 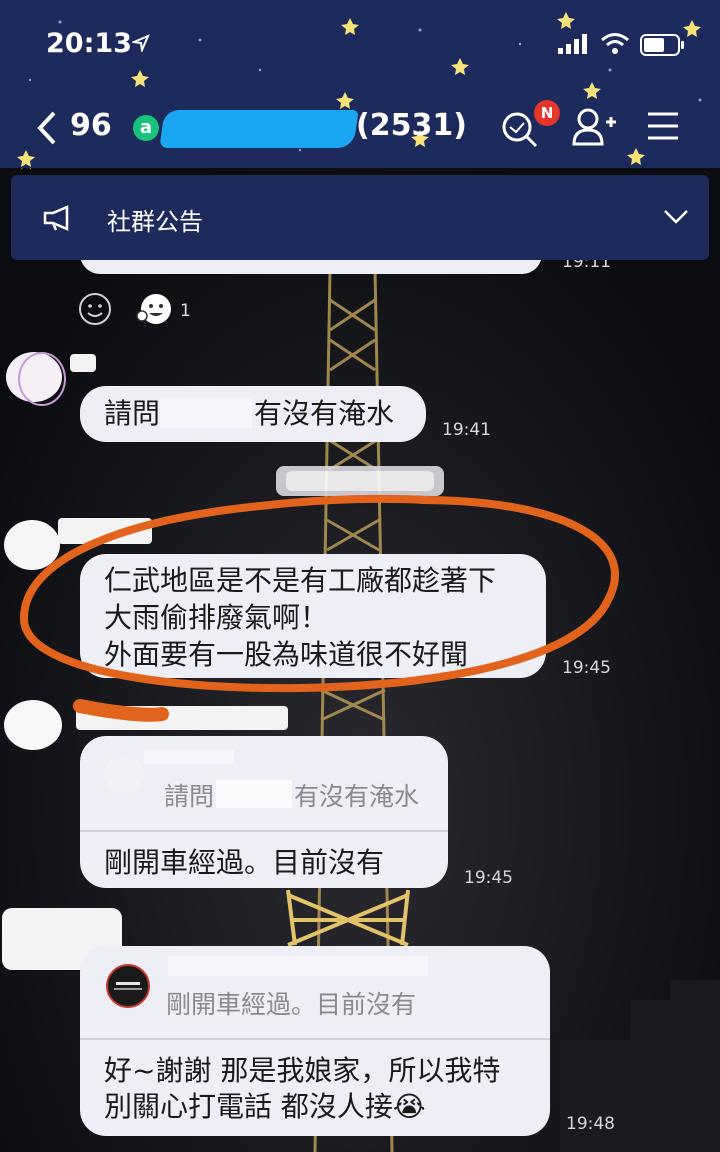 I want to click on status-bar: 20:13, so click(x=360, y=44).